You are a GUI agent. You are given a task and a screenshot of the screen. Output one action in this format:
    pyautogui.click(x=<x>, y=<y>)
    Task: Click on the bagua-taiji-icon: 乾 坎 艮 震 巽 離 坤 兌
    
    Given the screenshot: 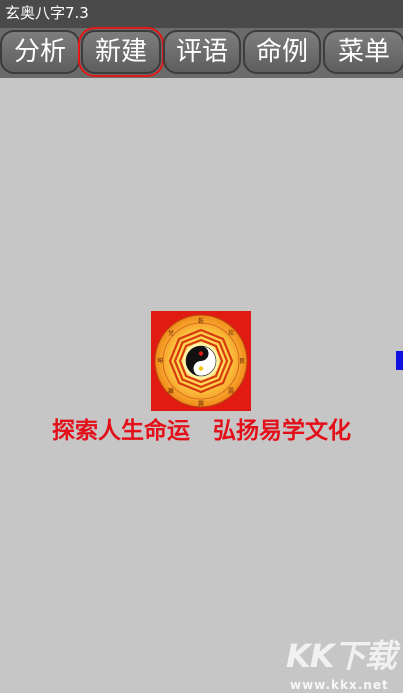 What is the action you would take?
    pyautogui.click(x=201, y=361)
    